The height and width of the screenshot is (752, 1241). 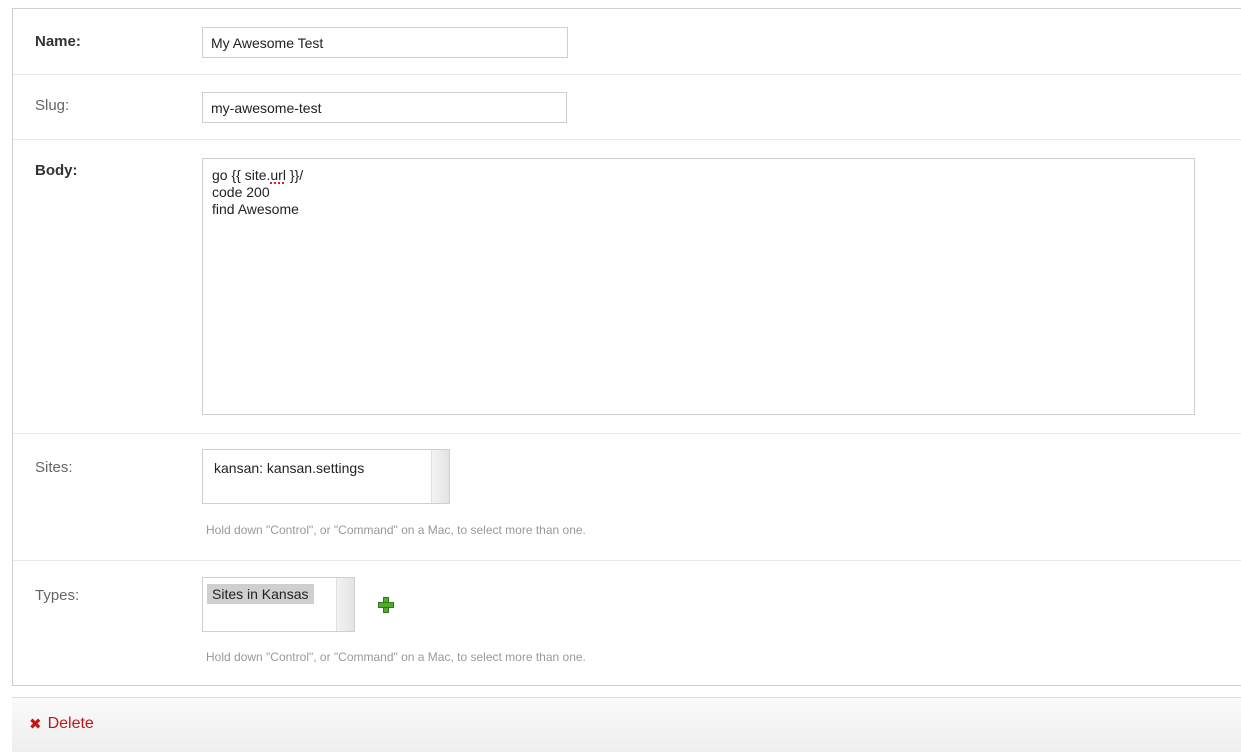 I want to click on delete-link: ✖ Delete, so click(x=61, y=724).